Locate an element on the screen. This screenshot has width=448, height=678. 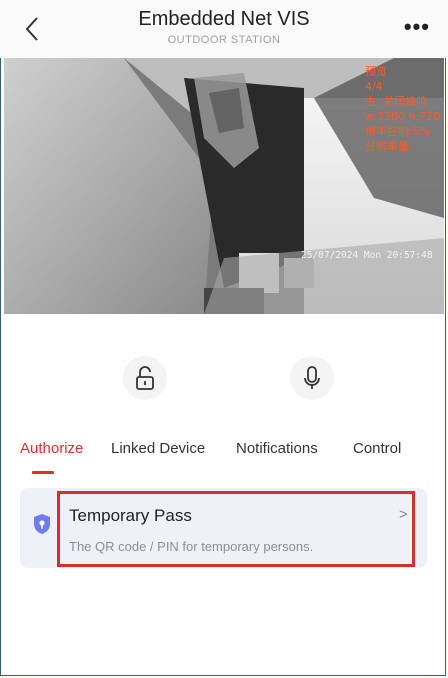
page-title: Embedded Net VIS is located at coordinates (224, 19).